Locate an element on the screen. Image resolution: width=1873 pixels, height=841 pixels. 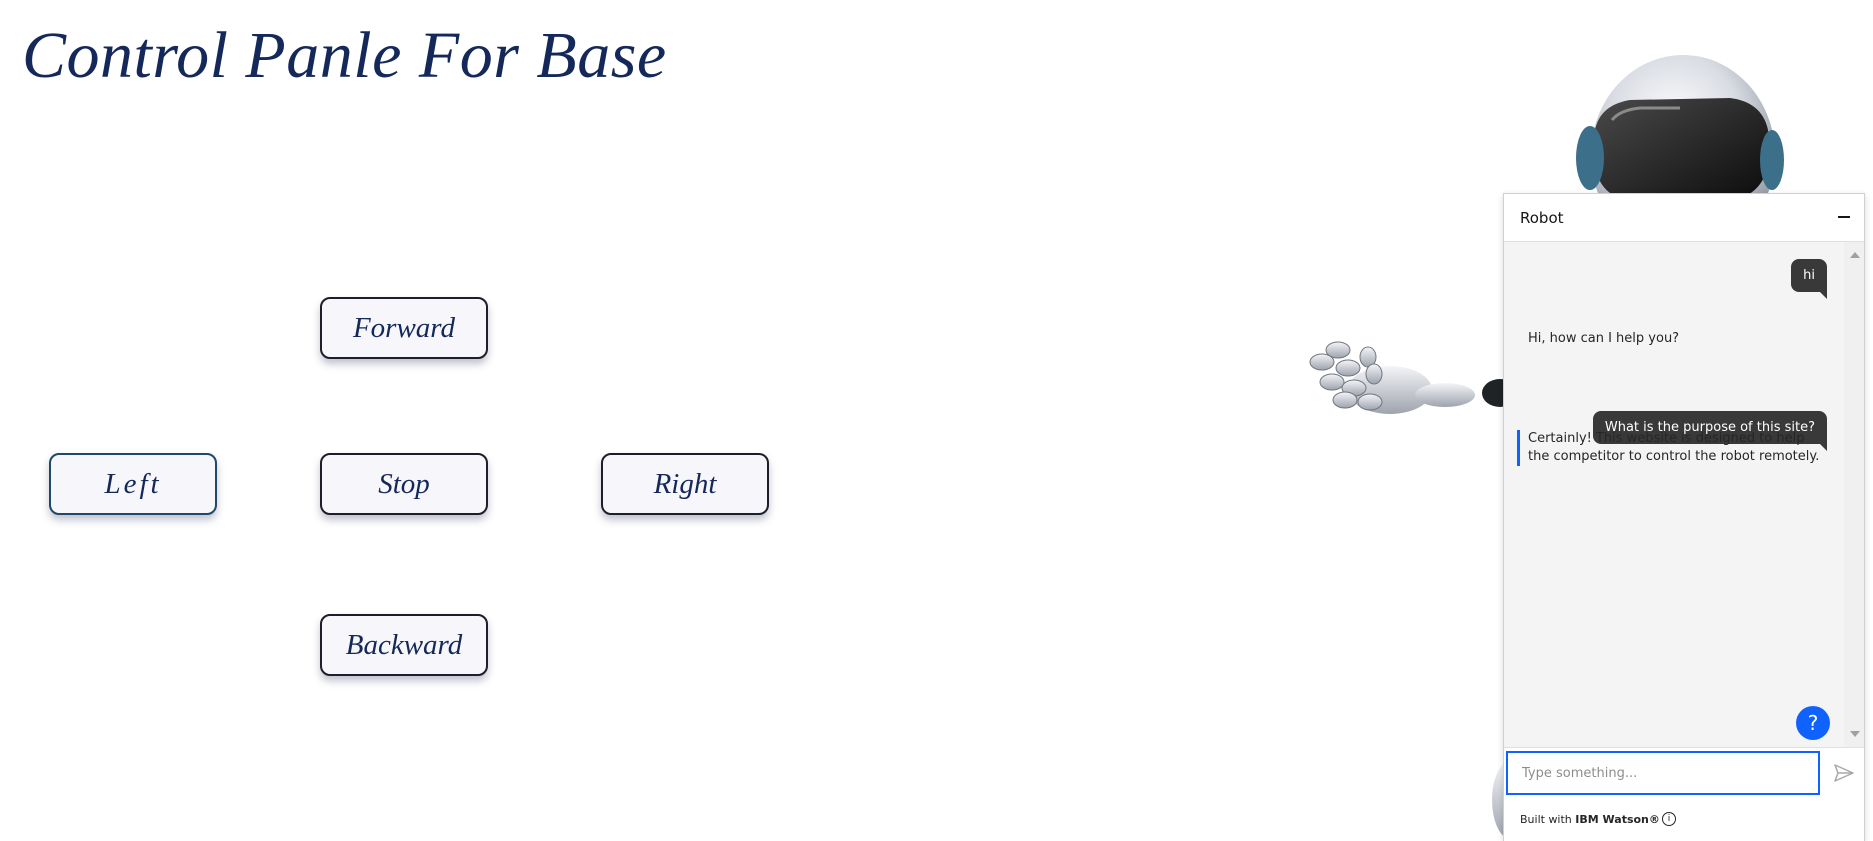
chat-input-area is located at coordinates (1684, 773).